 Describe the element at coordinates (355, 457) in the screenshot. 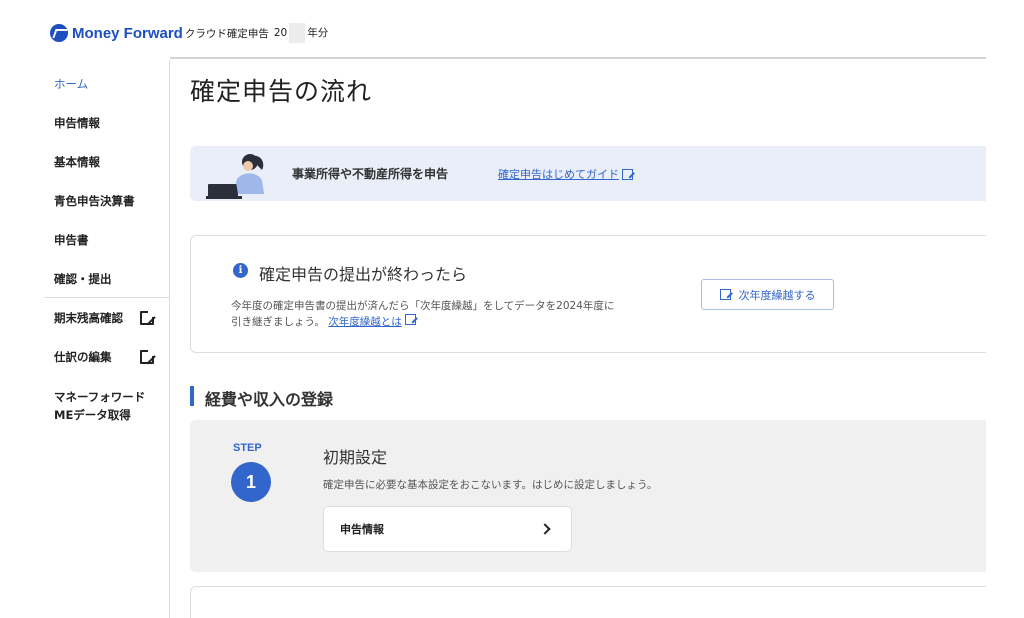

I see `step-title: 初期設定` at that location.